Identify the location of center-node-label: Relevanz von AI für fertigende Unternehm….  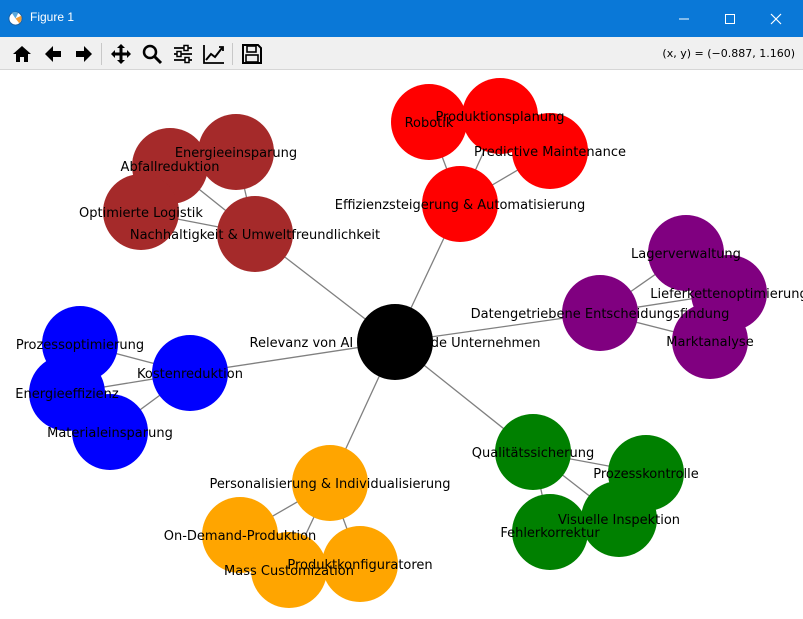
(395, 343).